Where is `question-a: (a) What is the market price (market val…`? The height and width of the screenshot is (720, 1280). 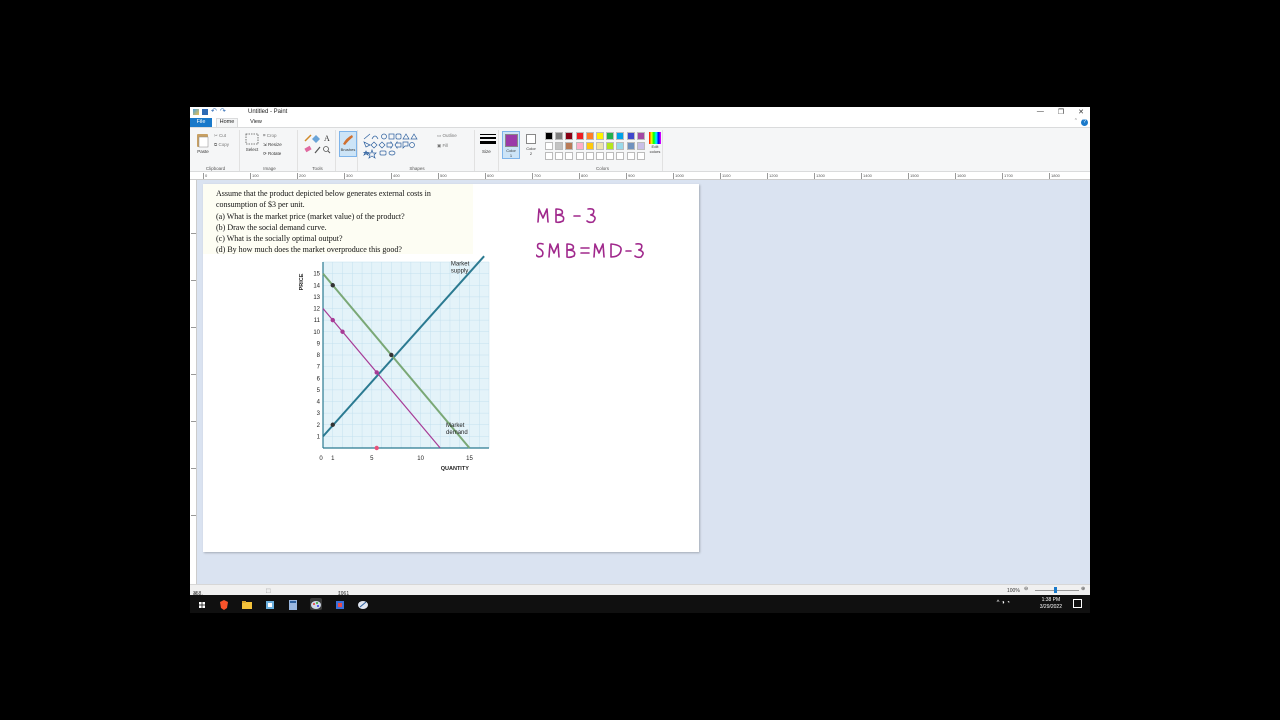 question-a: (a) What is the market price (market val… is located at coordinates (310, 216).